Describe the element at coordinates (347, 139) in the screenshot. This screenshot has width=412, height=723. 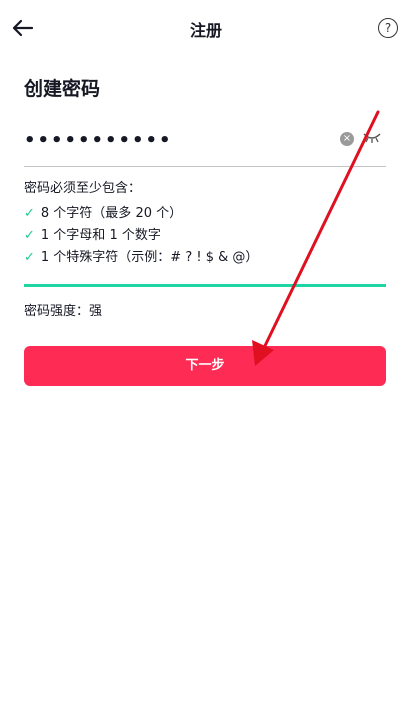
I see `clear-icon: ×` at that location.